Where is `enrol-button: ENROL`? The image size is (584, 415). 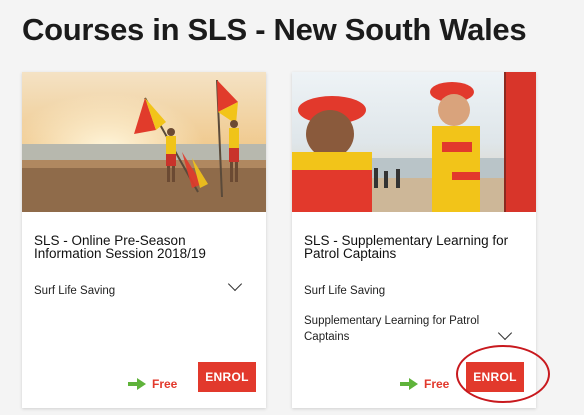
enrol-button: ENROL is located at coordinates (227, 377).